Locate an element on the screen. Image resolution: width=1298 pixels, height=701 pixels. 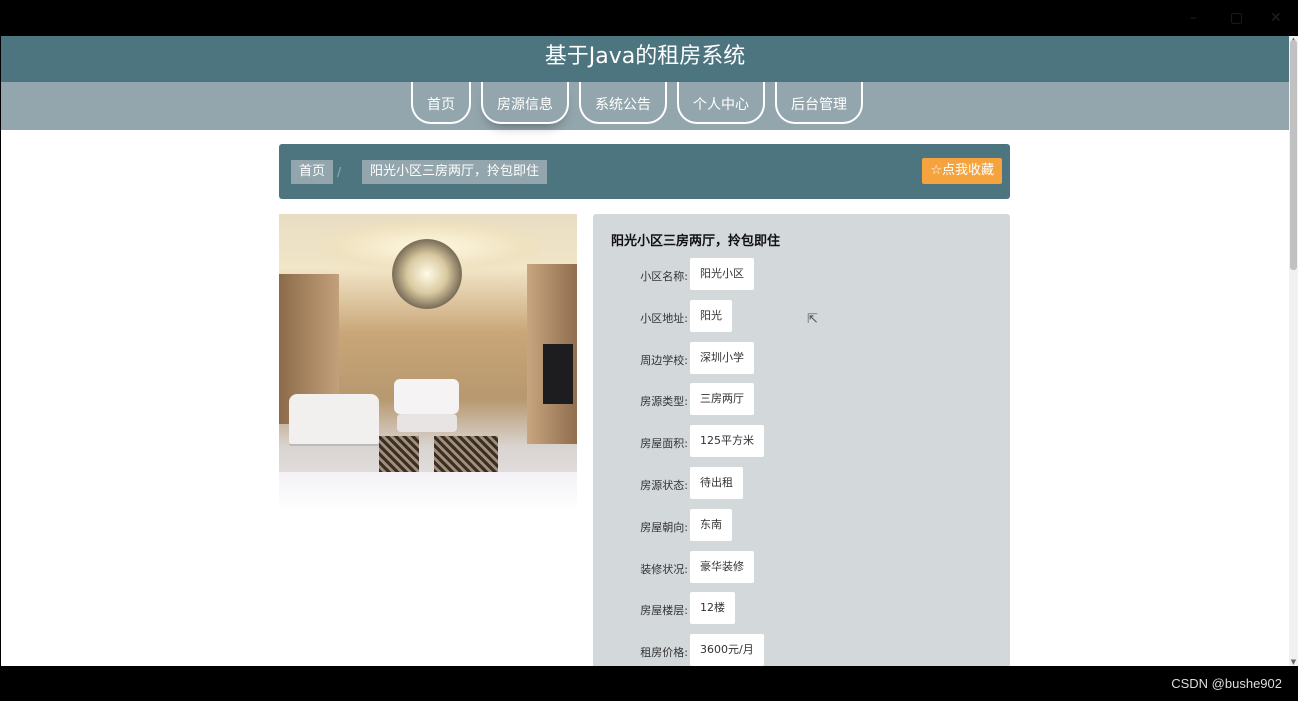
field-value: 东南 is located at coordinates (711, 524).